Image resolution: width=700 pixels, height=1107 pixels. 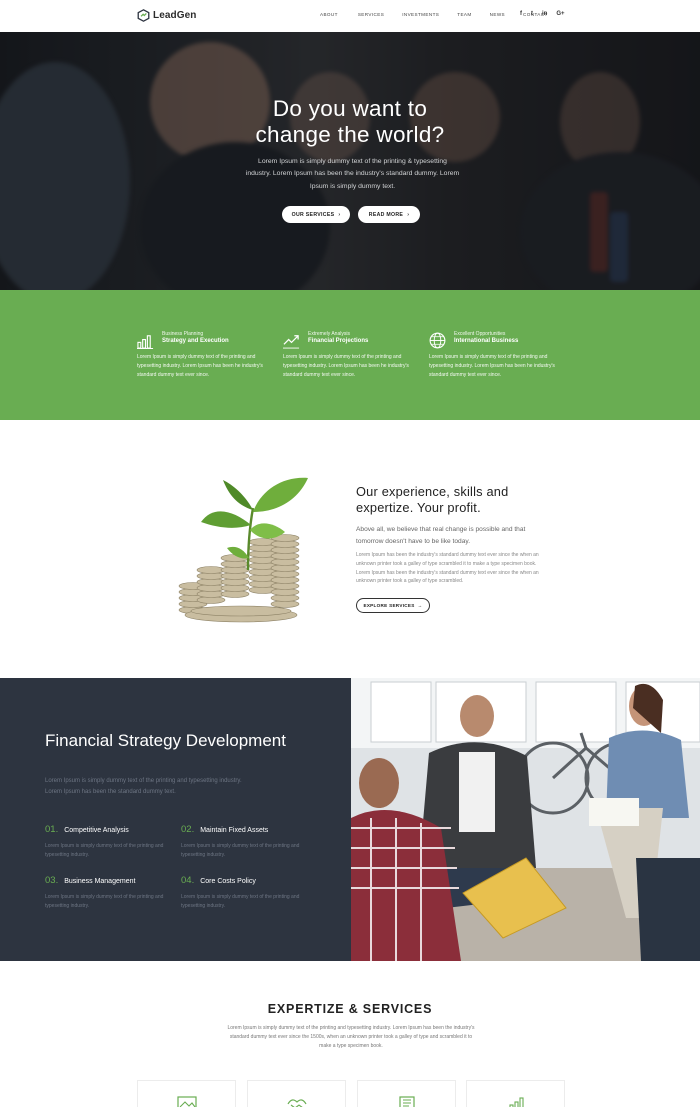 What do you see at coordinates (525, 819) in the screenshot?
I see `team-meeting-photo` at bounding box center [525, 819].